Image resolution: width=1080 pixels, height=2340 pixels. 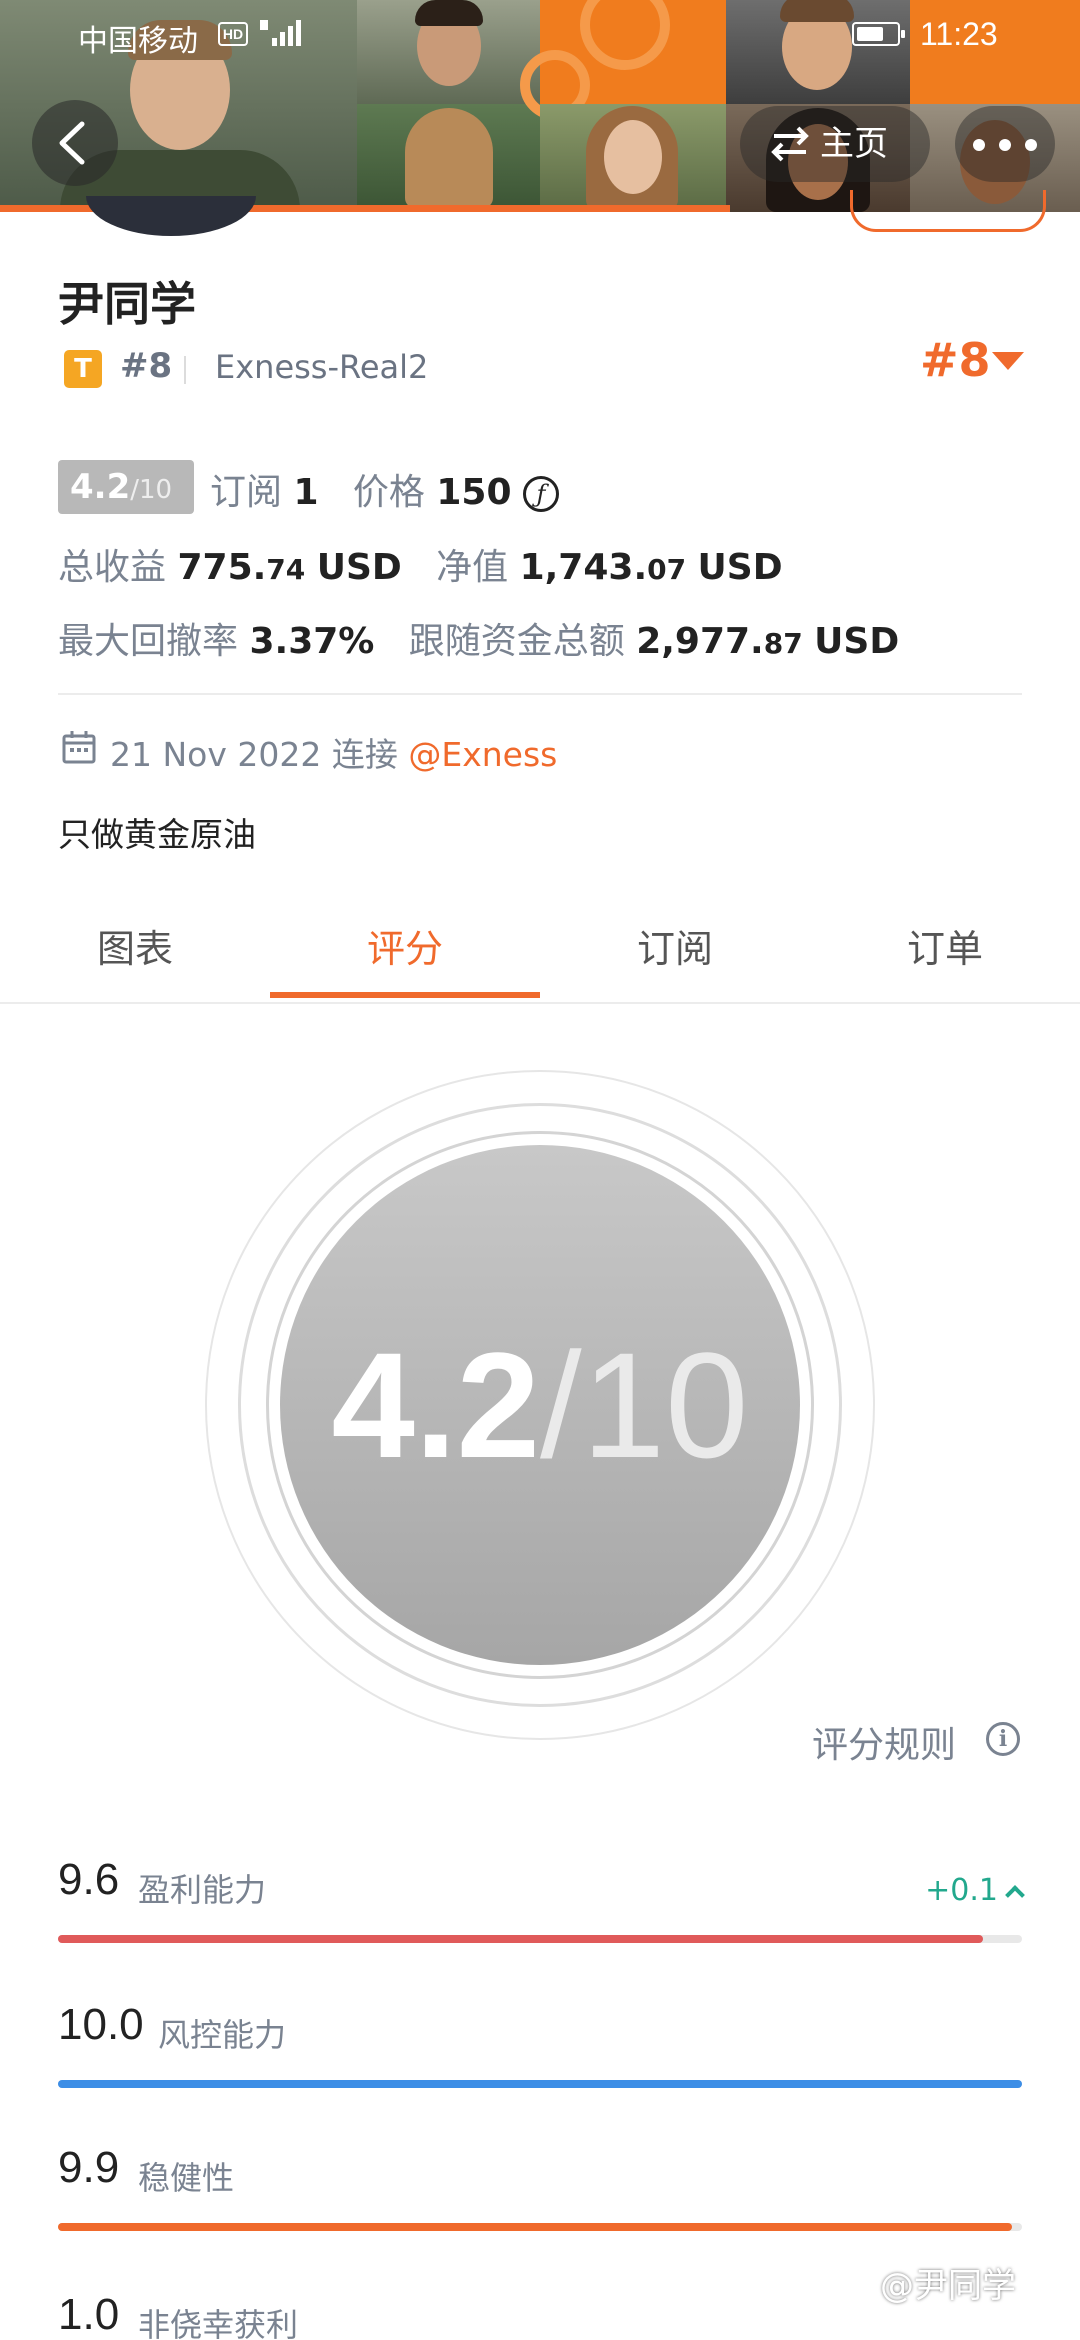 What do you see at coordinates (854, 144) in the screenshot?
I see `home-button-label: 主页` at bounding box center [854, 144].